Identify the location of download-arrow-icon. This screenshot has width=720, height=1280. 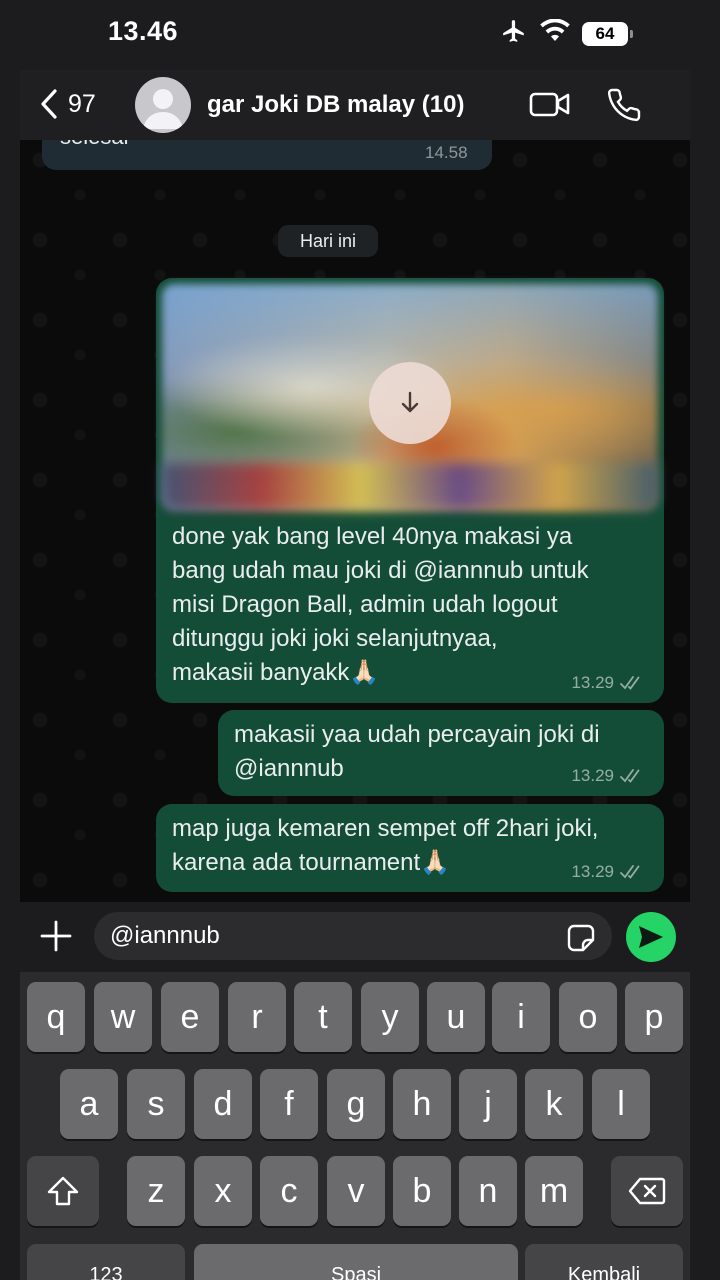
(410, 402).